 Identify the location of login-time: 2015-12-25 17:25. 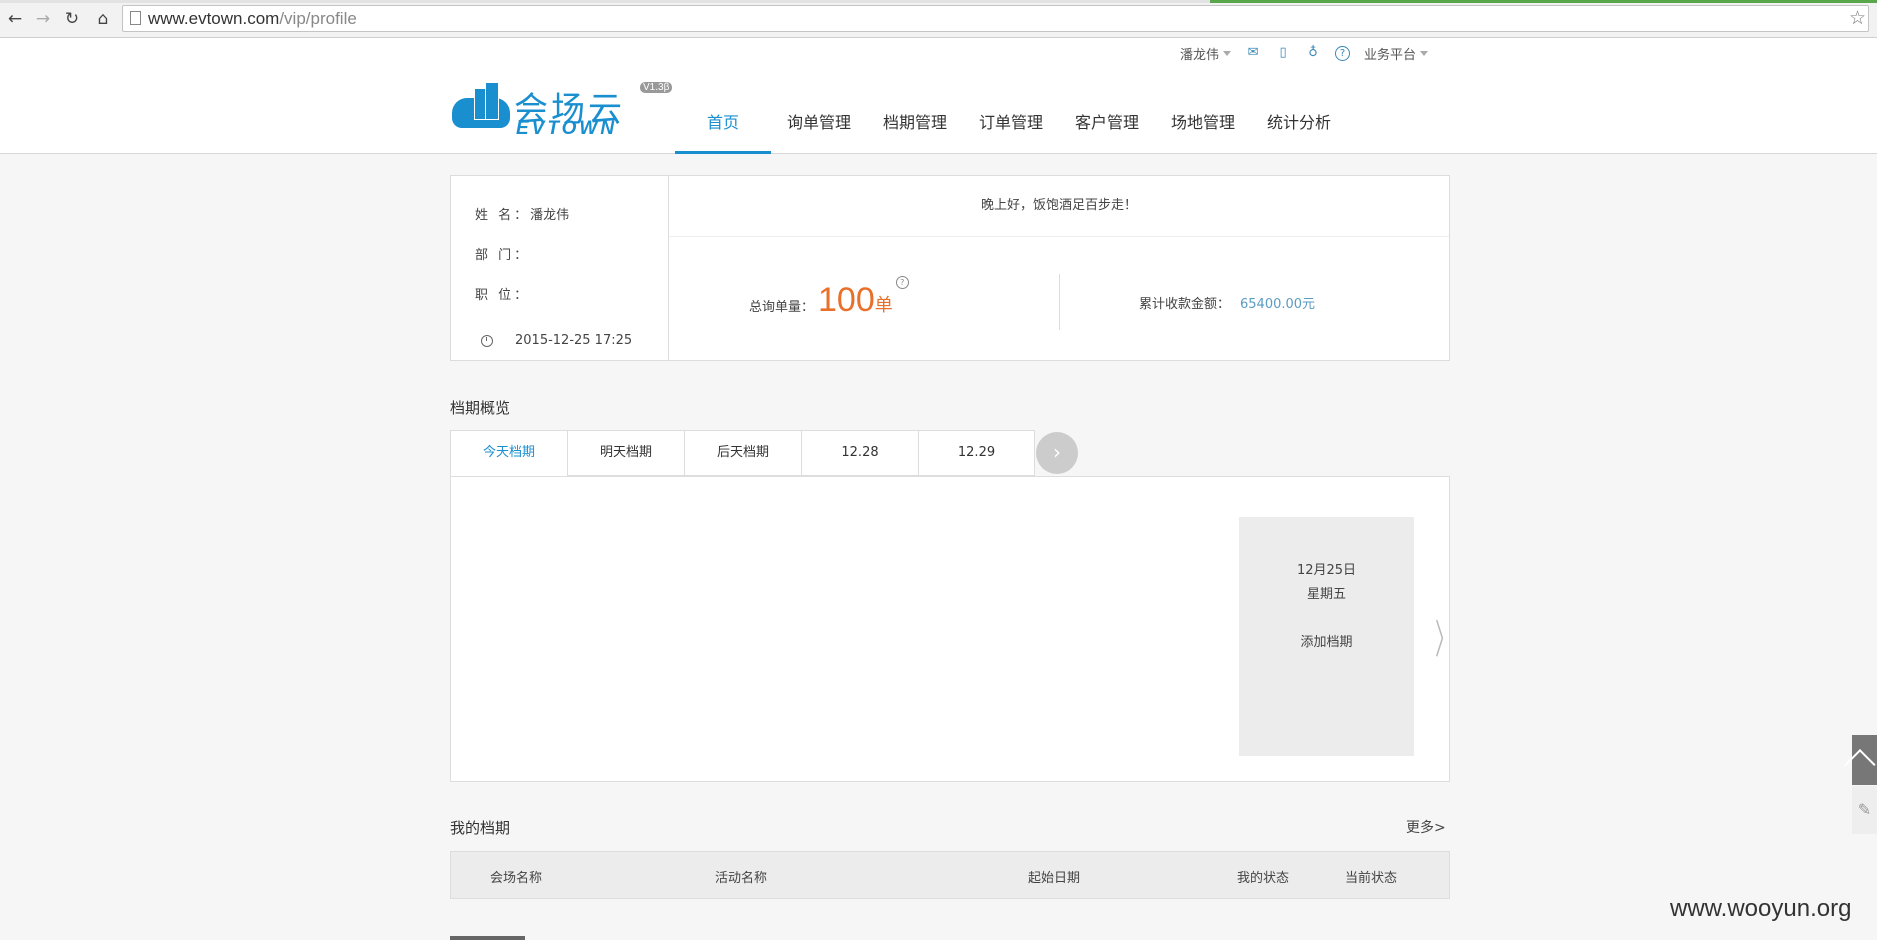
(556, 340).